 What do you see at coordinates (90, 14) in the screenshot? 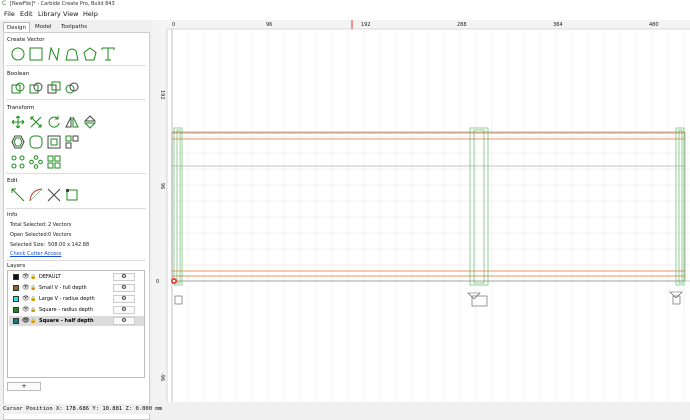
I see `menu-help: Help` at bounding box center [90, 14].